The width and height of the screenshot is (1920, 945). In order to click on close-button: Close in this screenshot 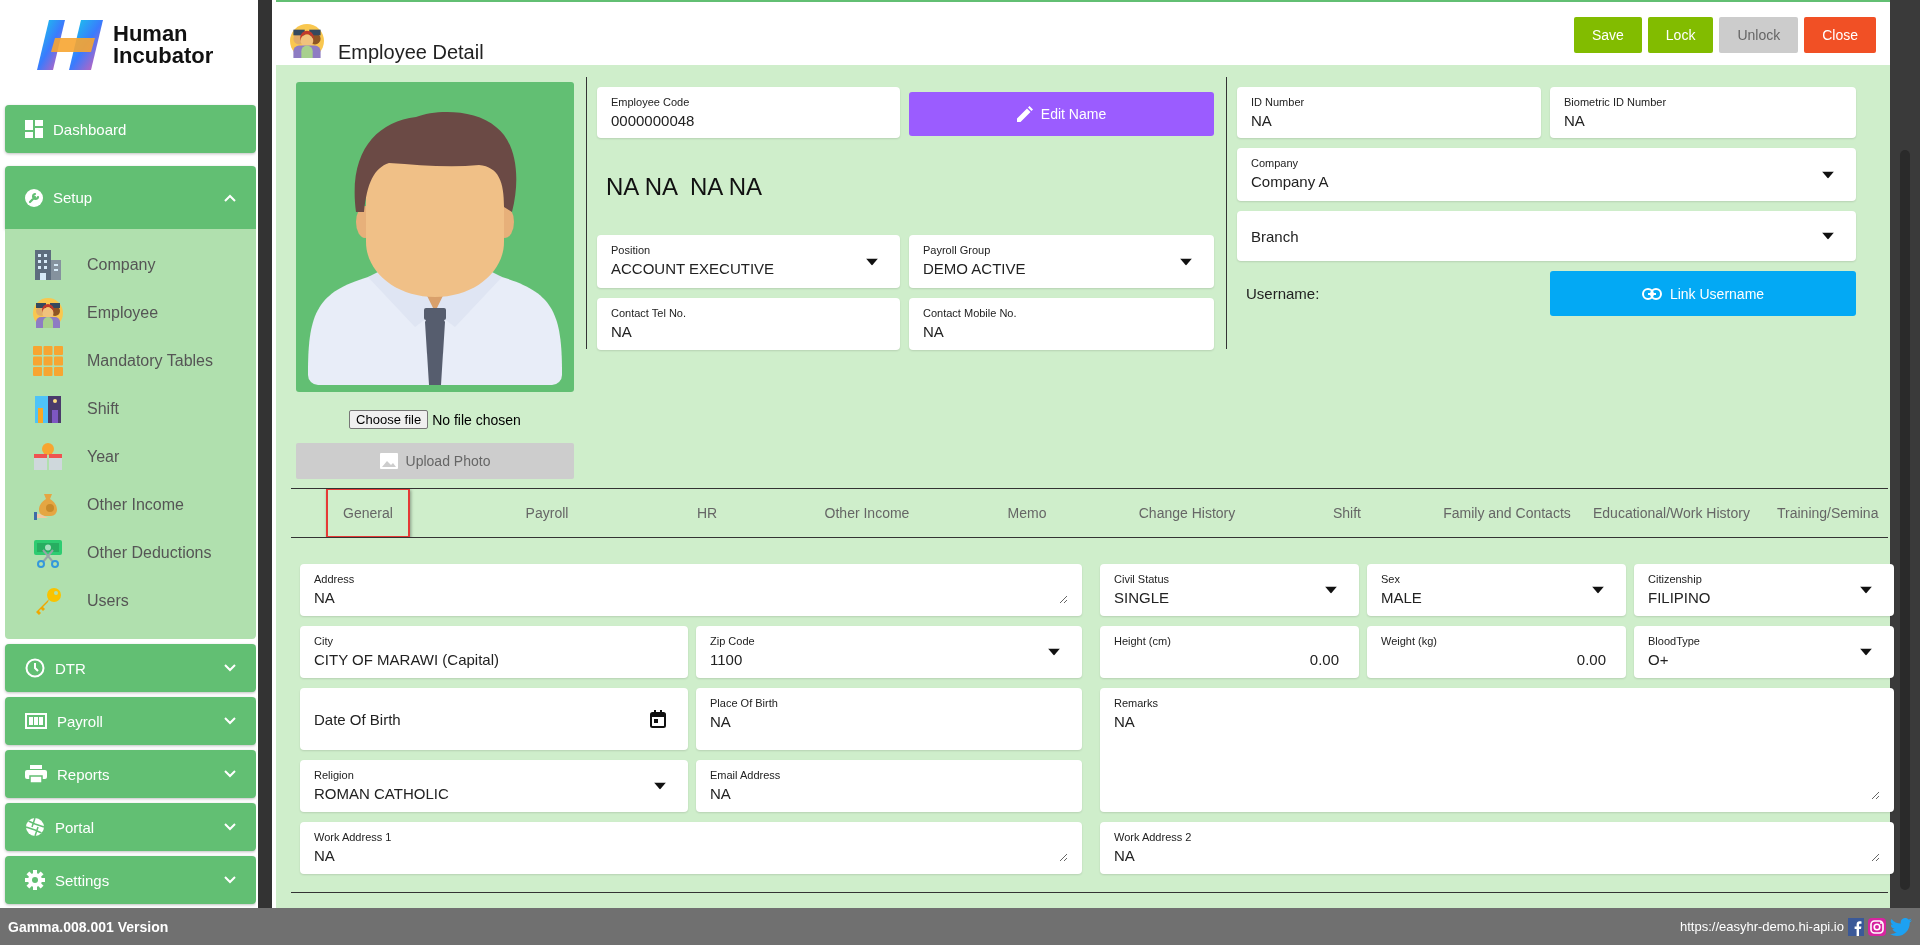, I will do `click(1840, 35)`.